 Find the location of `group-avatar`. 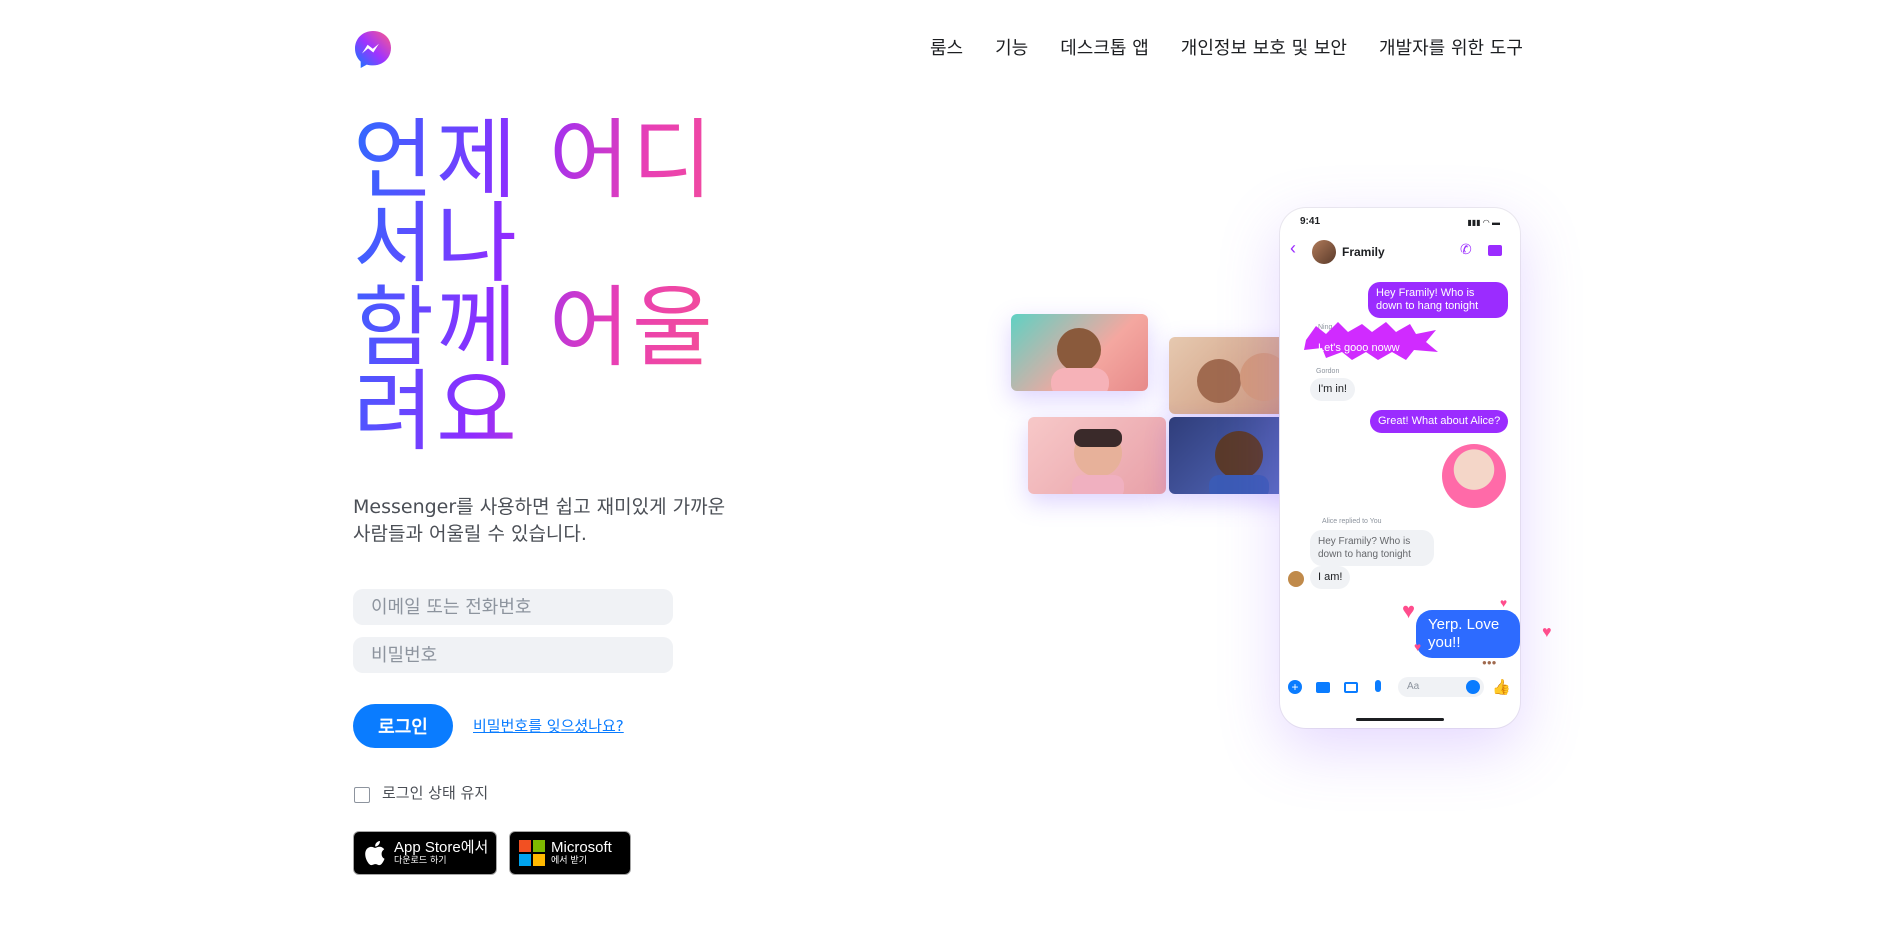

group-avatar is located at coordinates (1324, 252).